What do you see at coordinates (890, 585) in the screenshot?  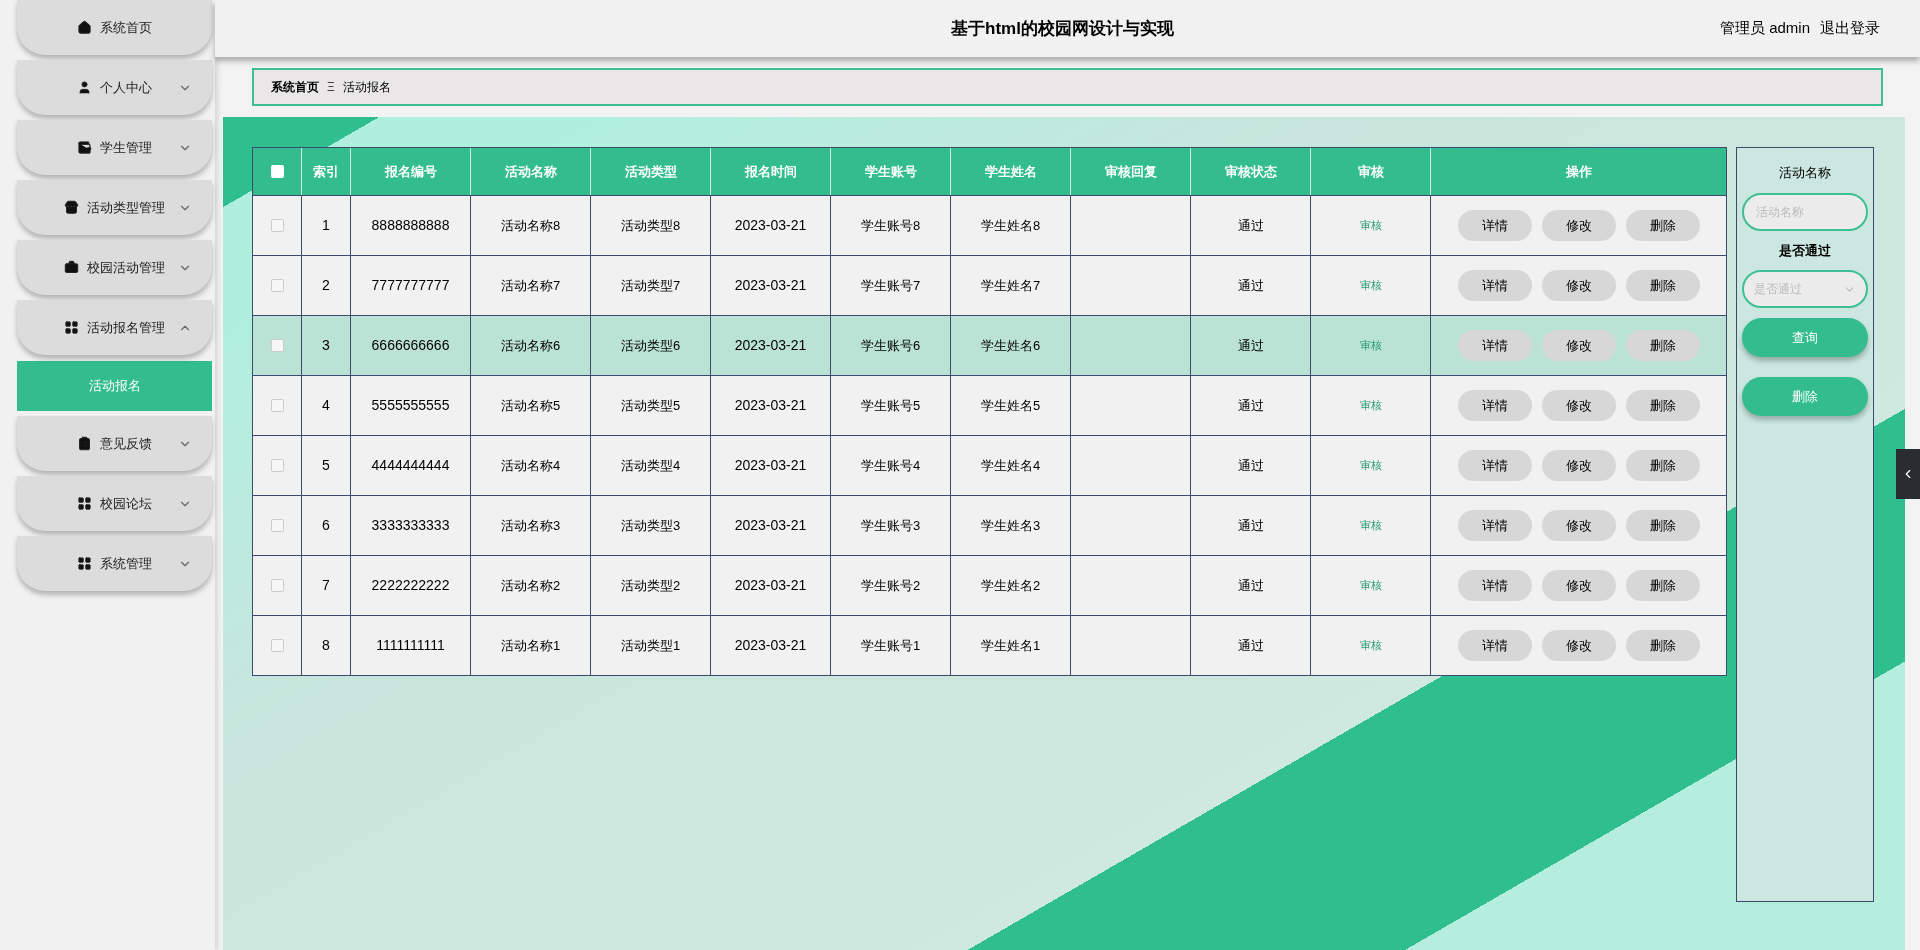 I see `table-cell-text: 学生账号2` at bounding box center [890, 585].